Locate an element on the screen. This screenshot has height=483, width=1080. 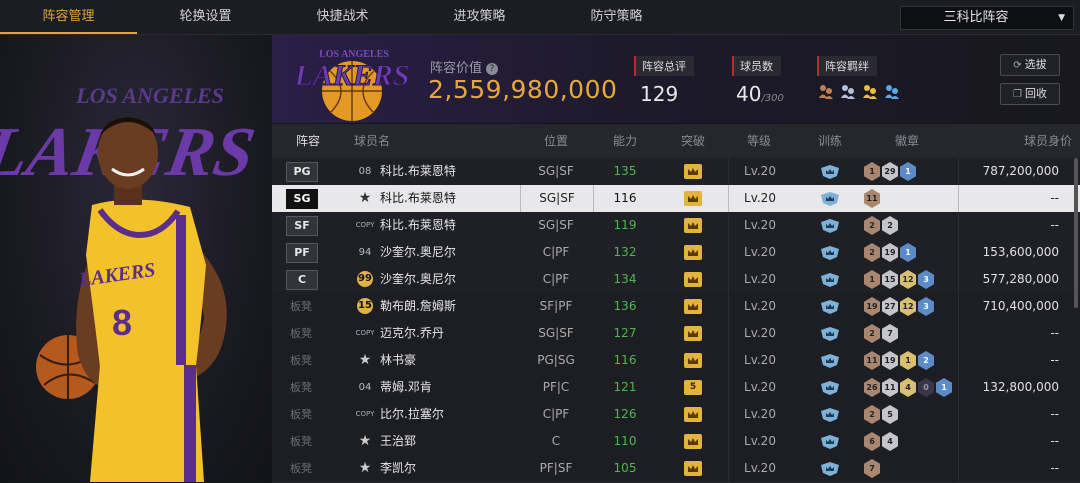
badge-list: 26 11 4 0 1 is located at coordinates (908, 387).